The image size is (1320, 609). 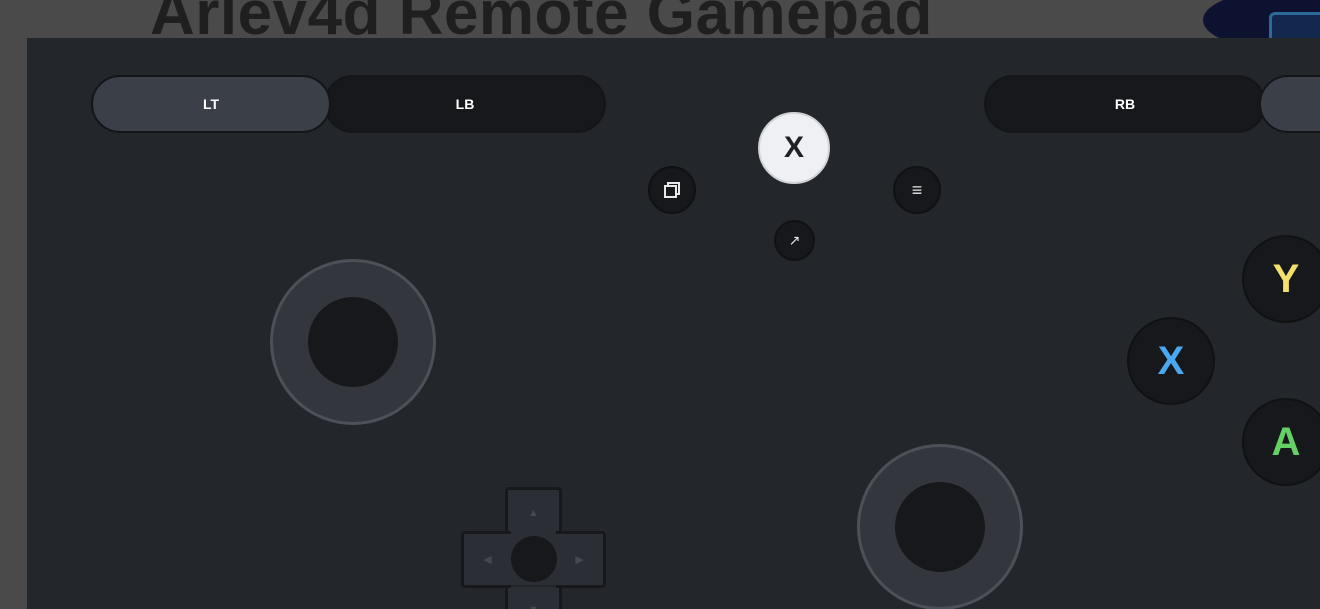 What do you see at coordinates (1281, 279) in the screenshot?
I see `y-button: Y` at bounding box center [1281, 279].